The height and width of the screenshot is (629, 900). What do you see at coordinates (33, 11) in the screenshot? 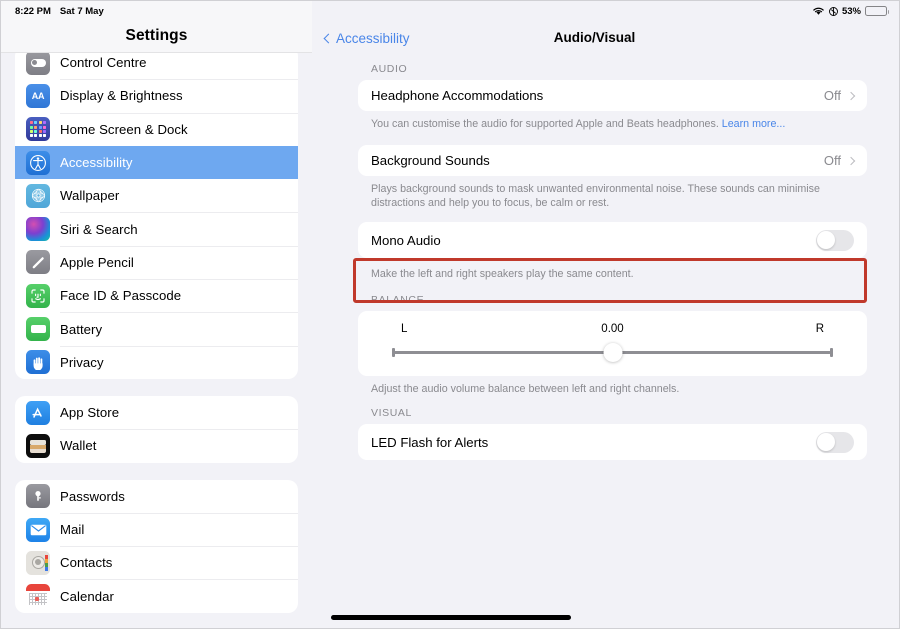
I see `status-bar-time: 8:22 PM` at bounding box center [33, 11].